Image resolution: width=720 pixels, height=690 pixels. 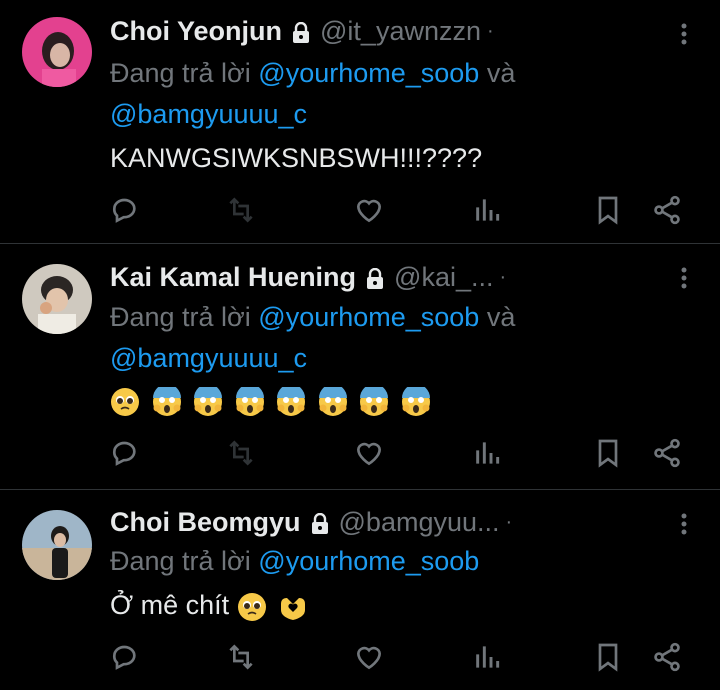 What do you see at coordinates (296, 158) in the screenshot?
I see `tweet-text: KANWGSIWKSNBSWH!!!????` at bounding box center [296, 158].